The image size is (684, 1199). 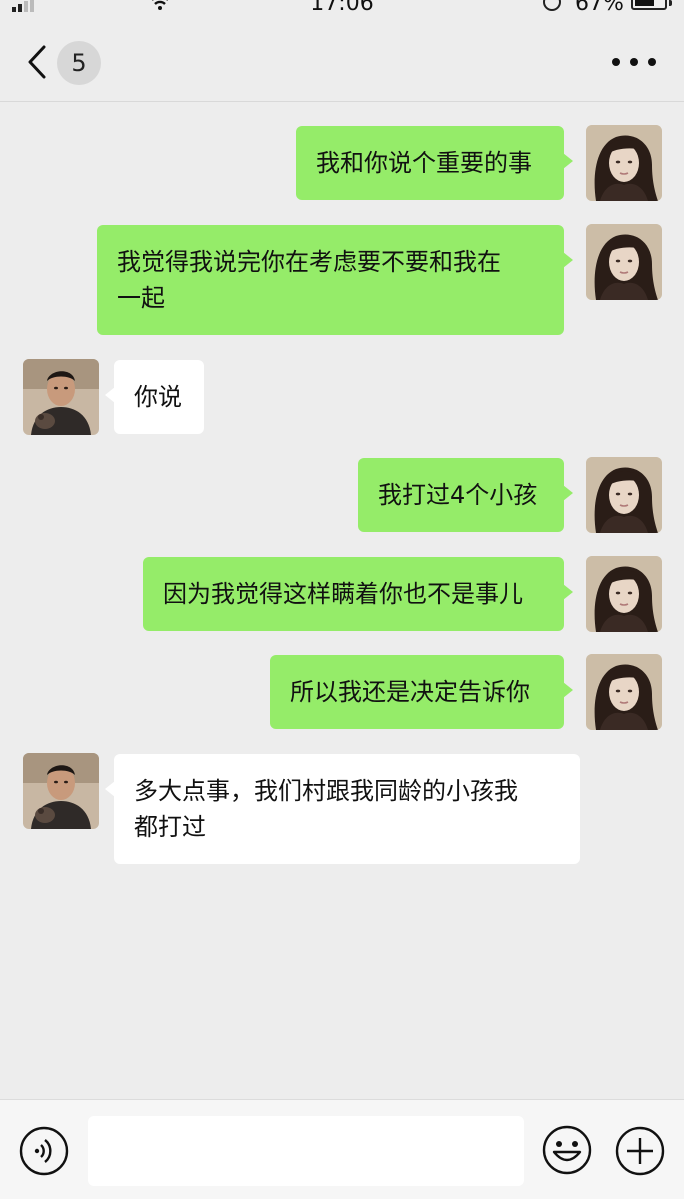 I want to click on battery-tip, so click(x=670, y=3).